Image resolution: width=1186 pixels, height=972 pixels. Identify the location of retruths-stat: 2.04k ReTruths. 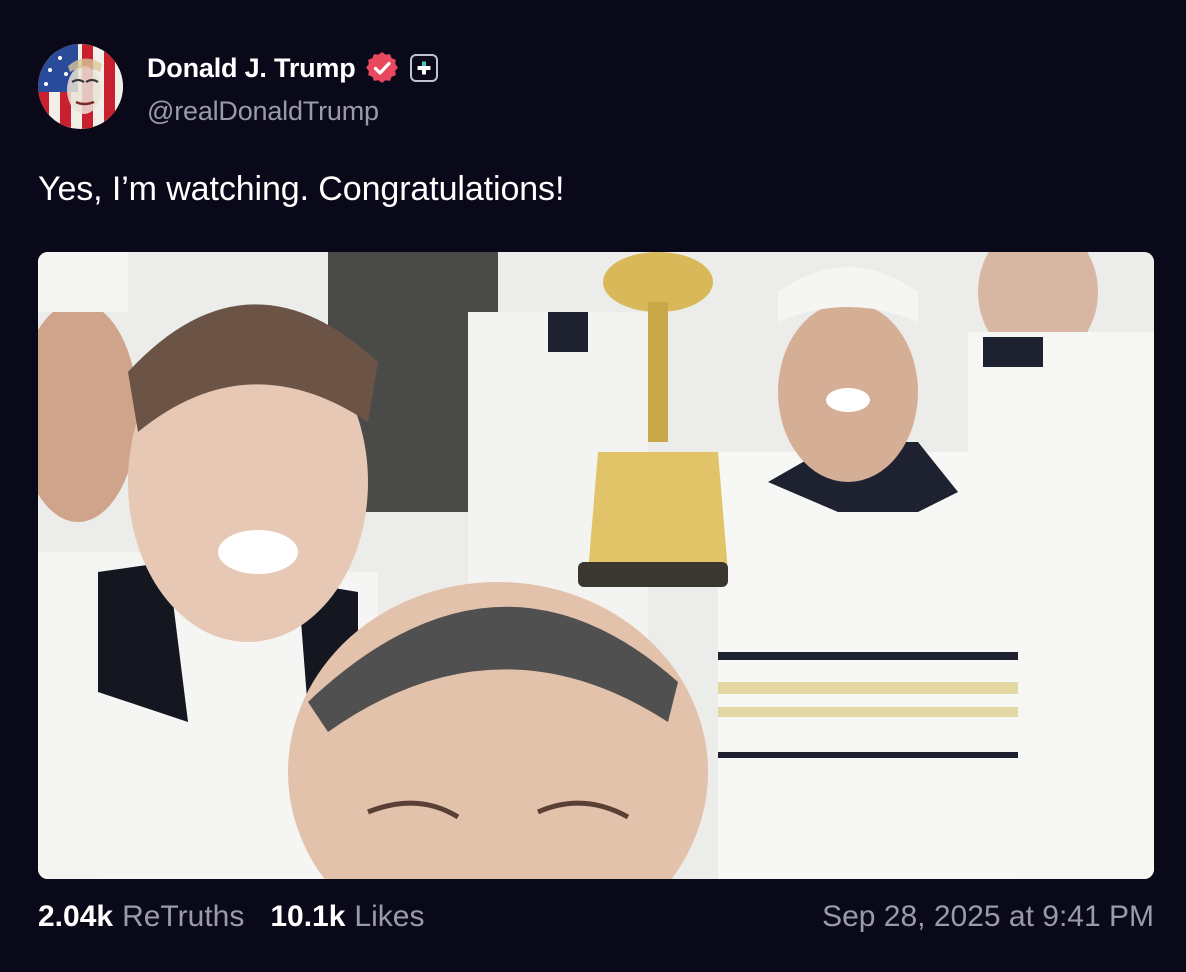
(141, 917).